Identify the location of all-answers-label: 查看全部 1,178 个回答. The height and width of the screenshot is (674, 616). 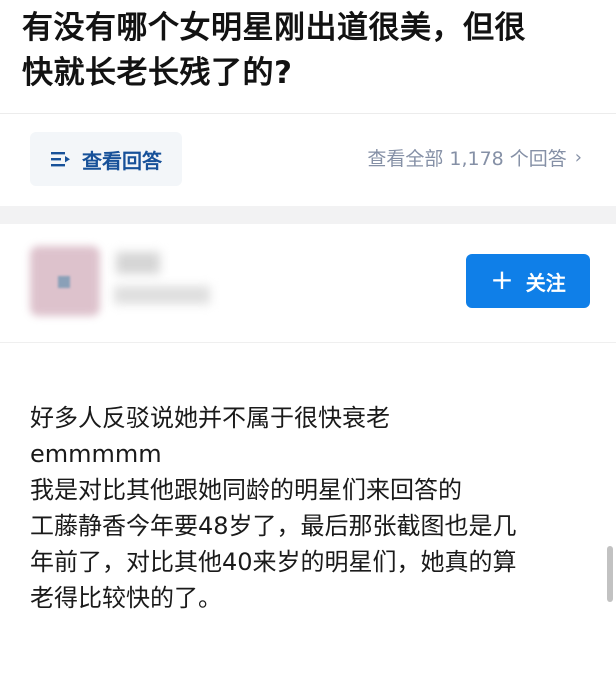
(467, 159).